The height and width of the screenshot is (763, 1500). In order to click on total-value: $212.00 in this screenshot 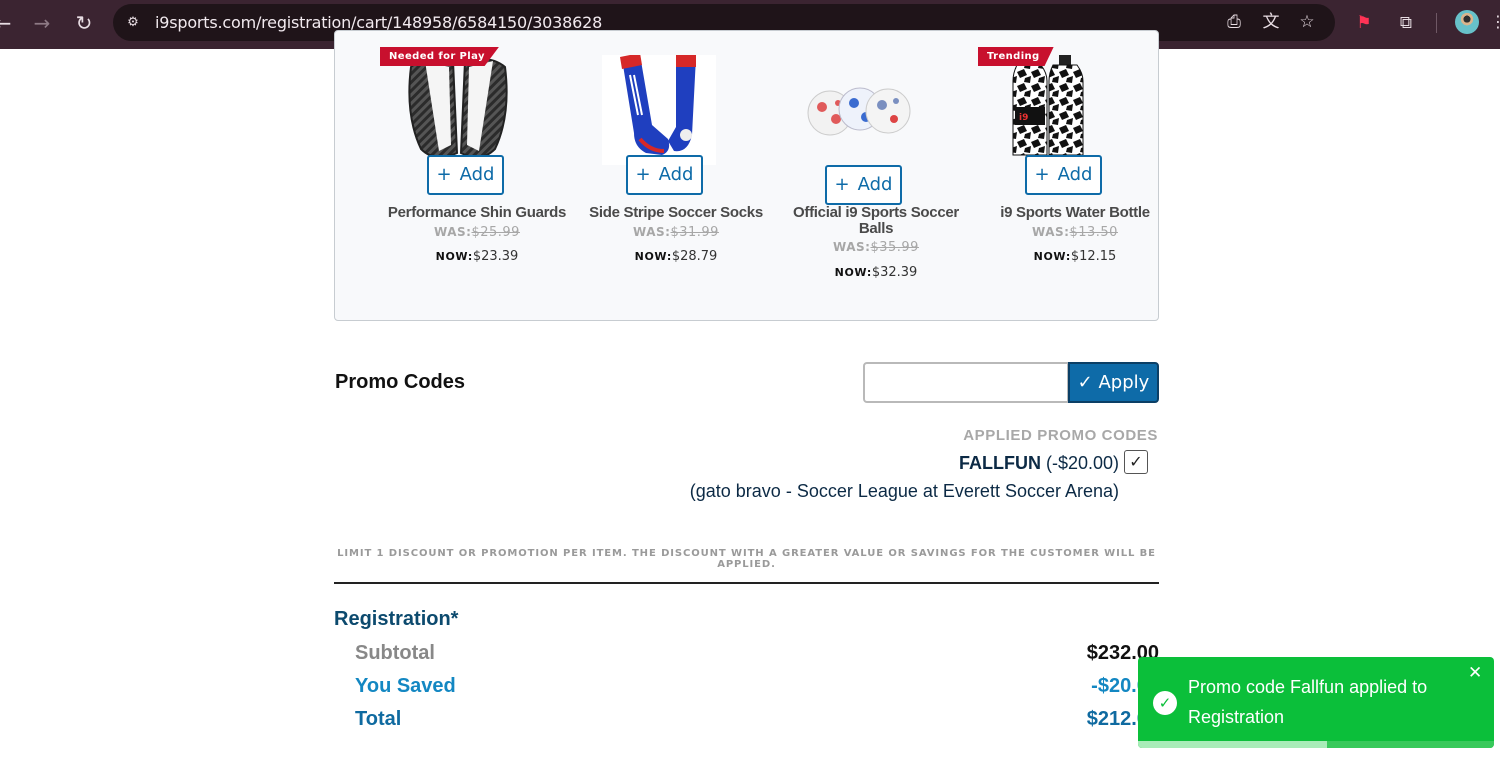, I will do `click(1122, 719)`.